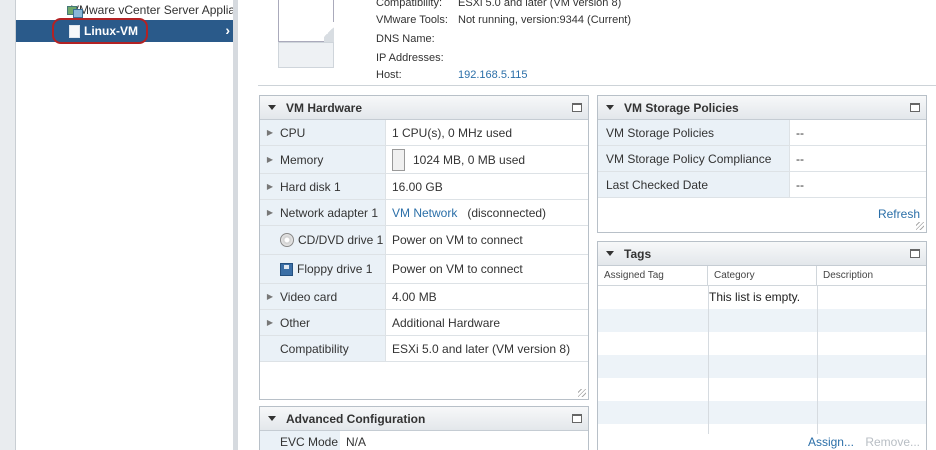  I want to click on advanced-configuration-header: Advanced Configuration, so click(424, 419).